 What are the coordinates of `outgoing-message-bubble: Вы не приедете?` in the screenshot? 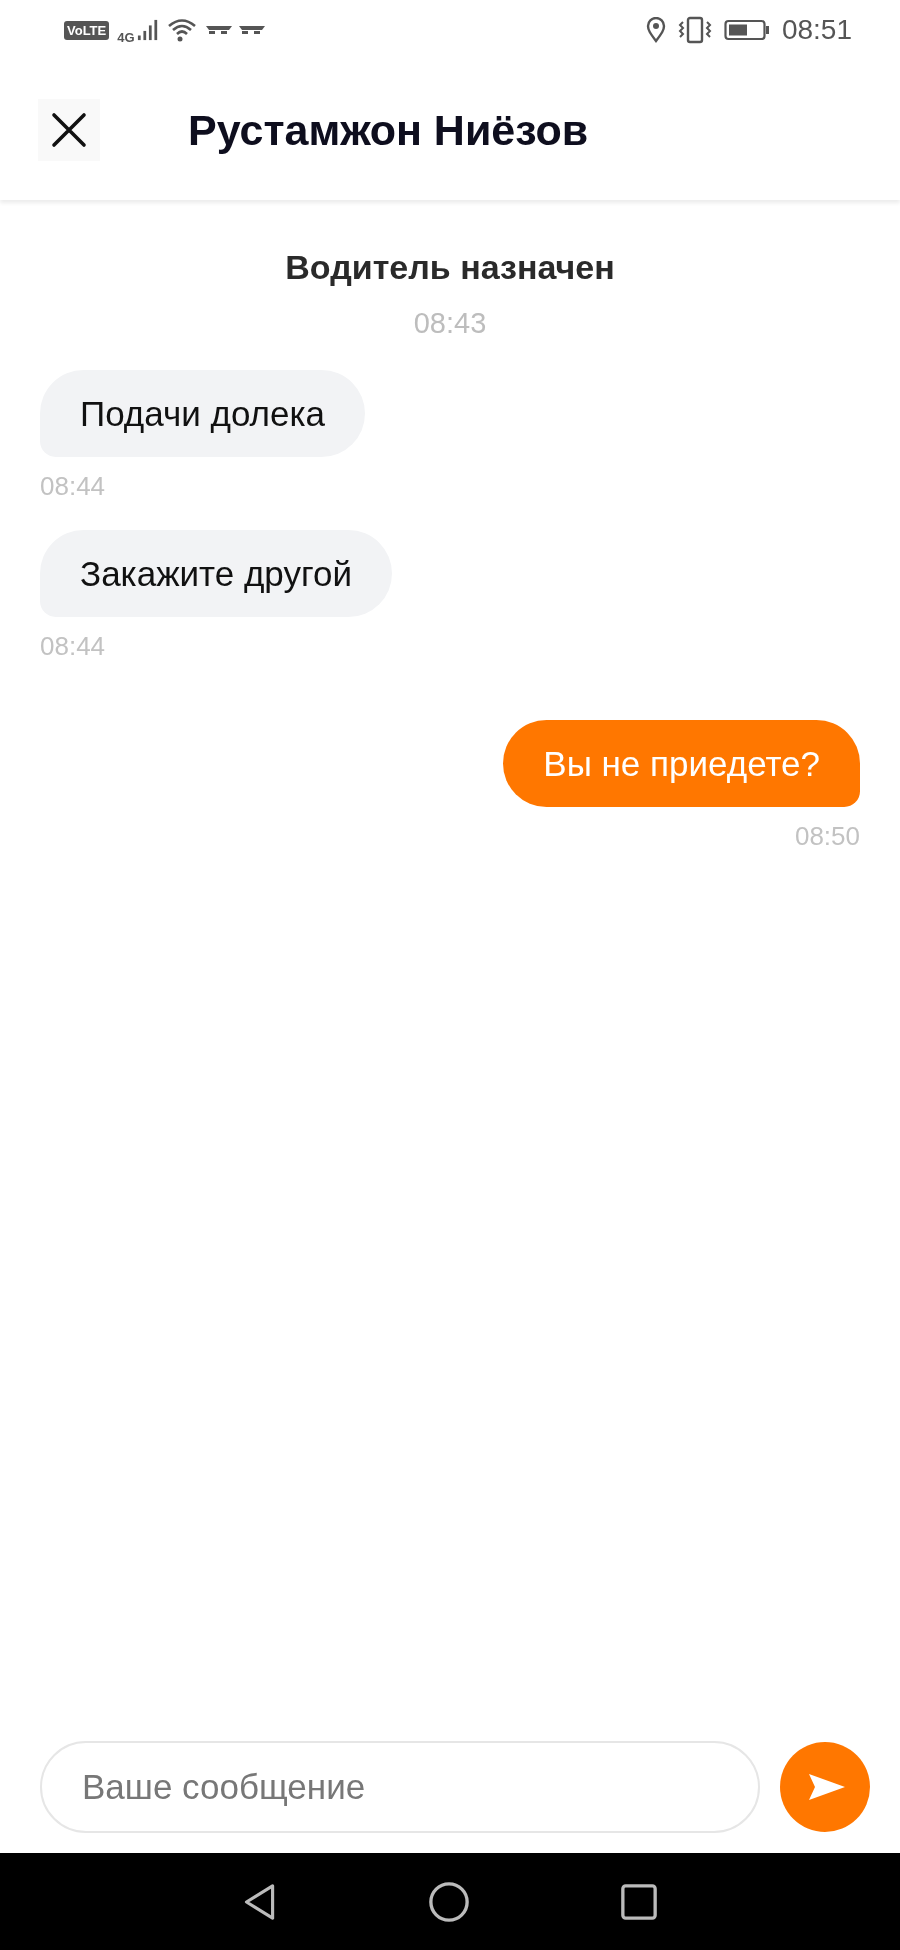 It's located at (681, 763).